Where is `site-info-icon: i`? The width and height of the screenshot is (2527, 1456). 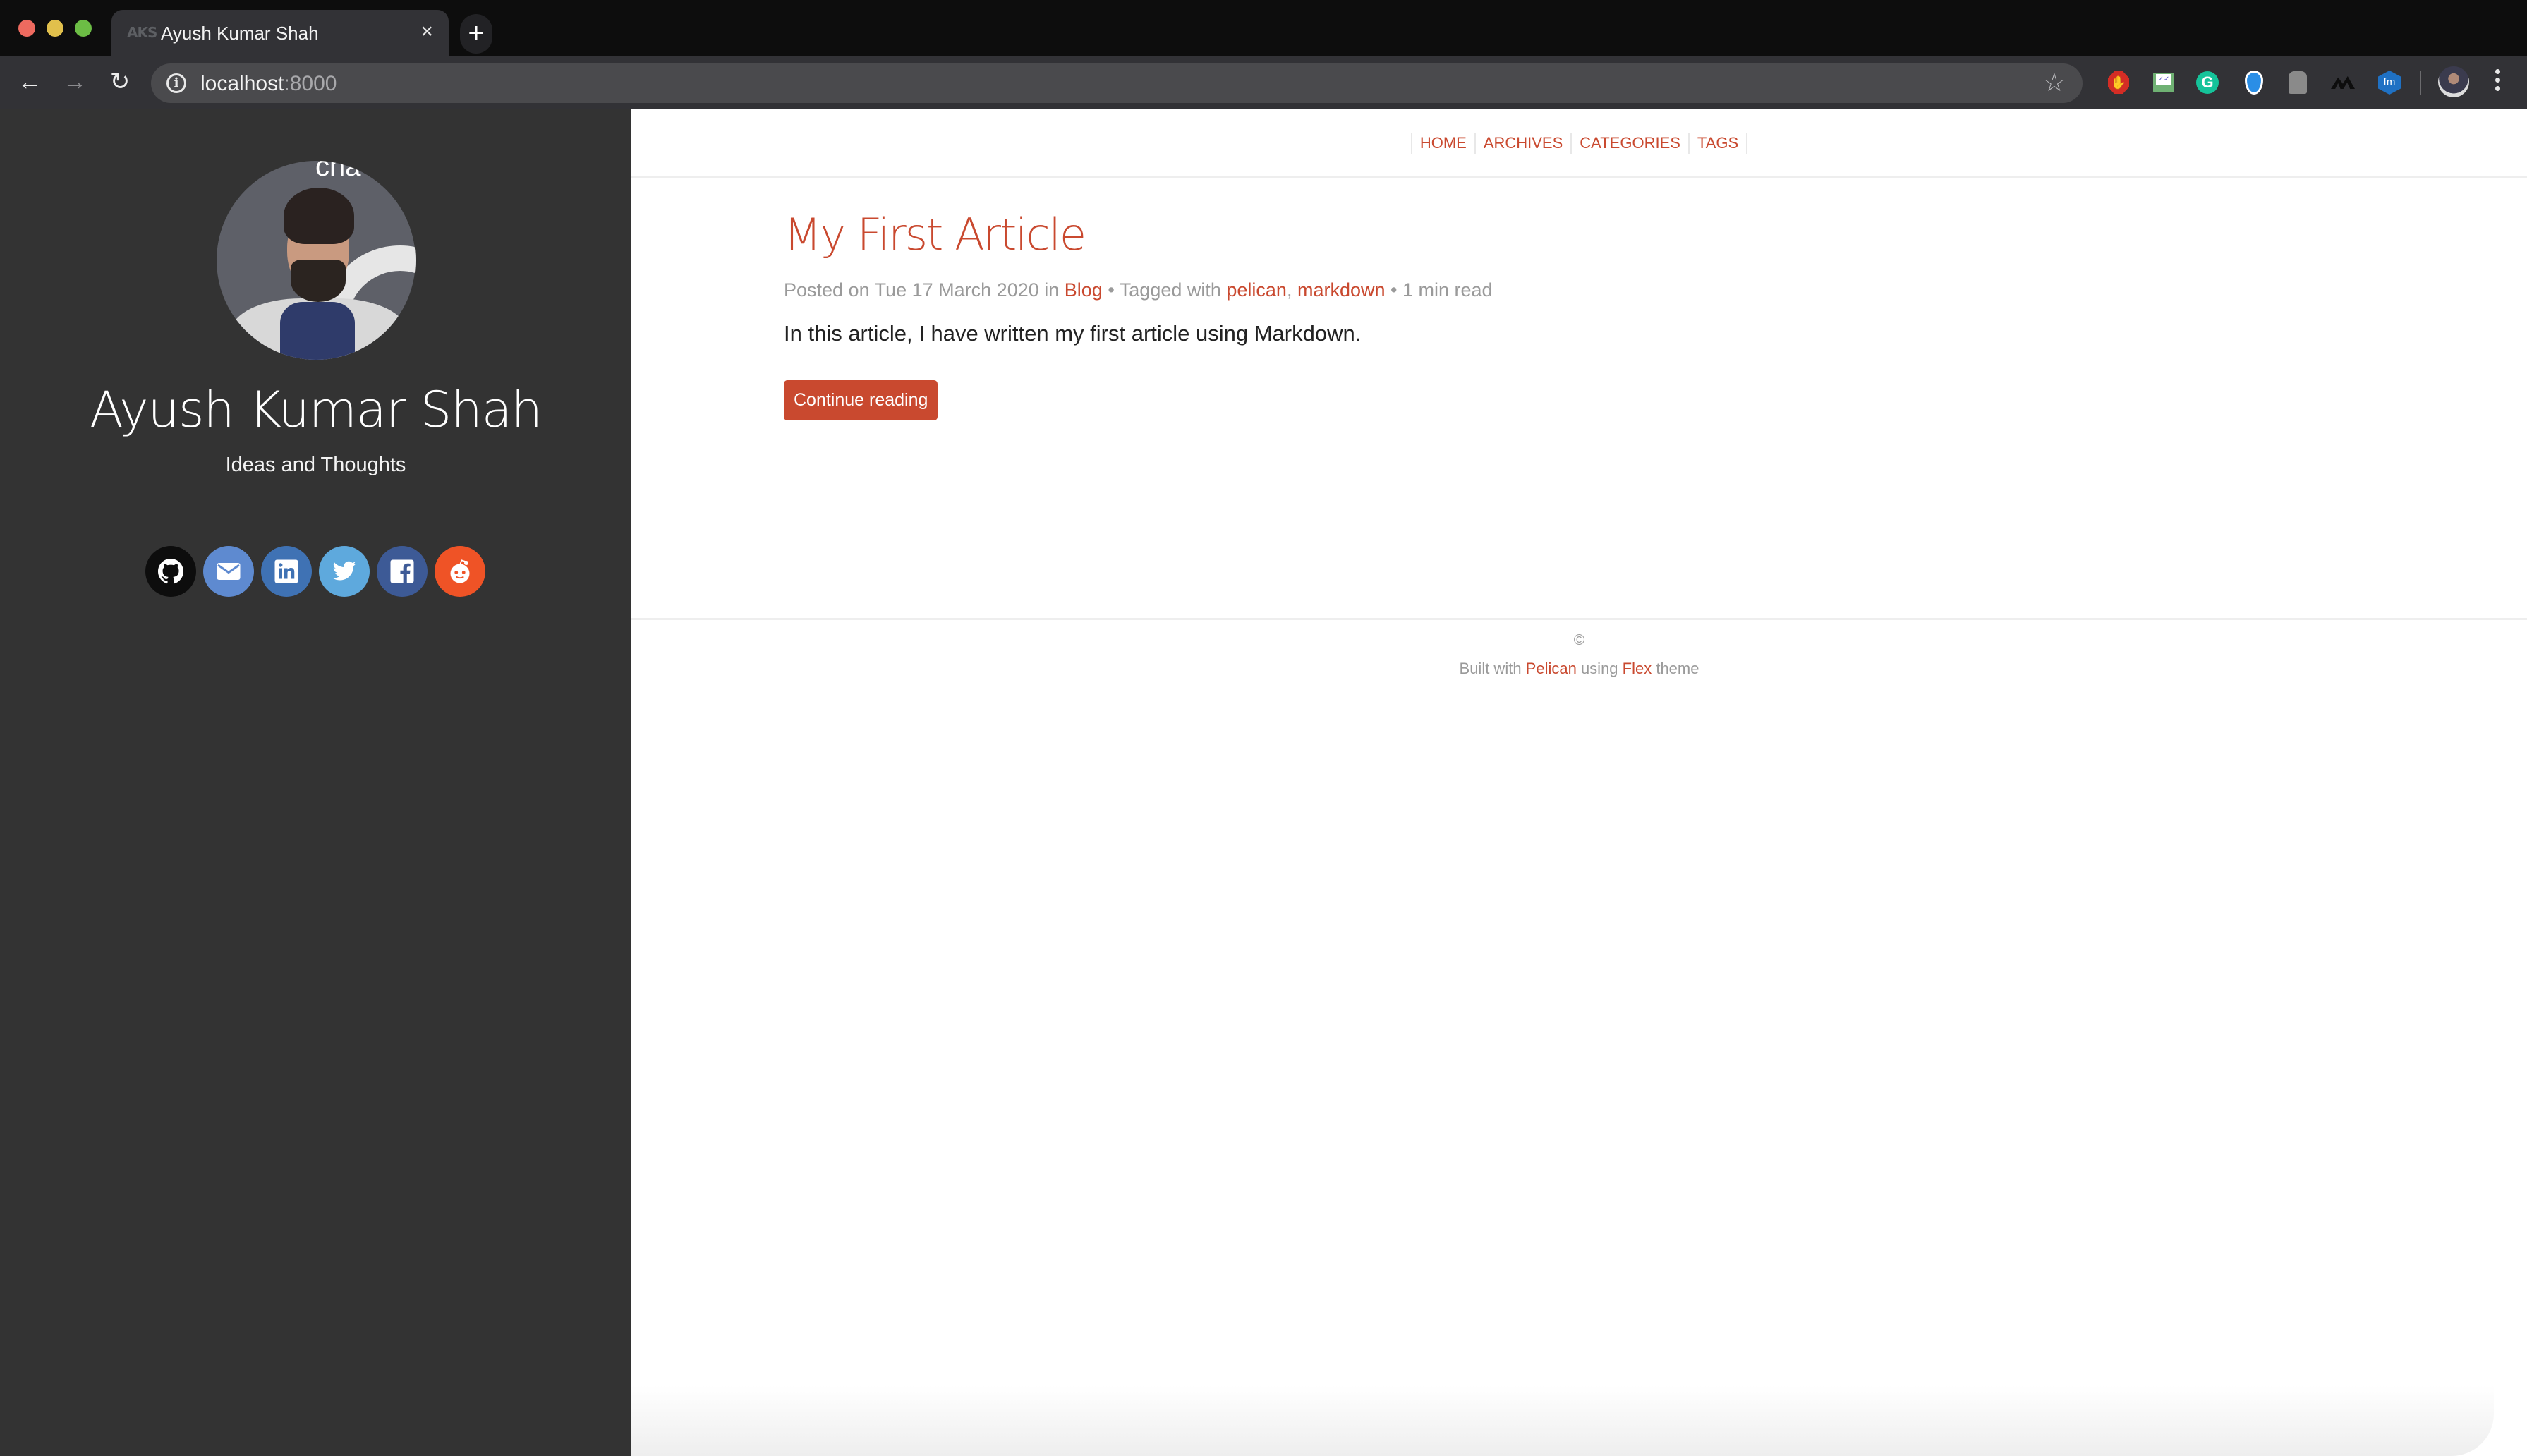
site-info-icon: i is located at coordinates (176, 83).